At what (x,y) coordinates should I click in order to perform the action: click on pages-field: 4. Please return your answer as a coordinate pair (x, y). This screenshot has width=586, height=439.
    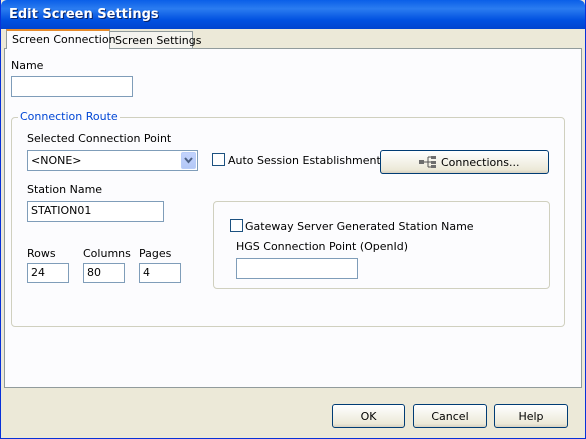
    Looking at the image, I should click on (160, 273).